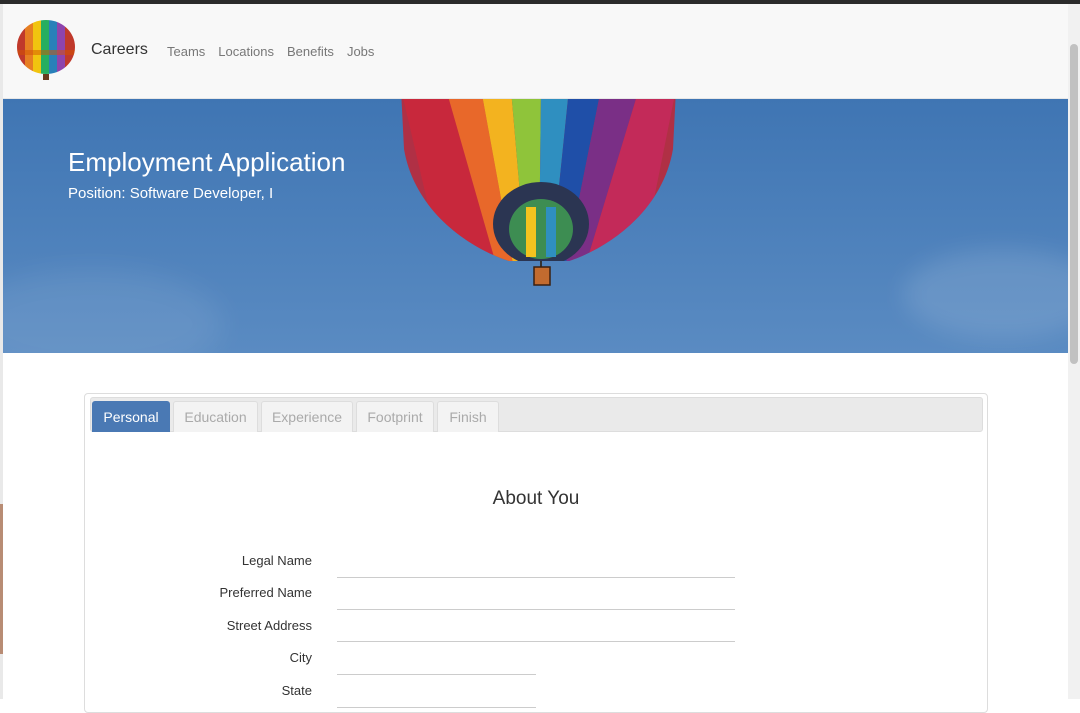 Image resolution: width=1080 pixels, height=713 pixels. What do you see at coordinates (536, 565) in the screenshot?
I see `legal-name-field` at bounding box center [536, 565].